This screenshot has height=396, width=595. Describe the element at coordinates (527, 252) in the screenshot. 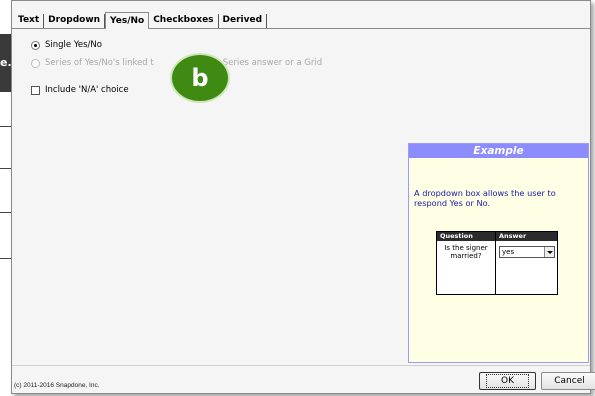

I see `answer-dropdown: yes` at that location.